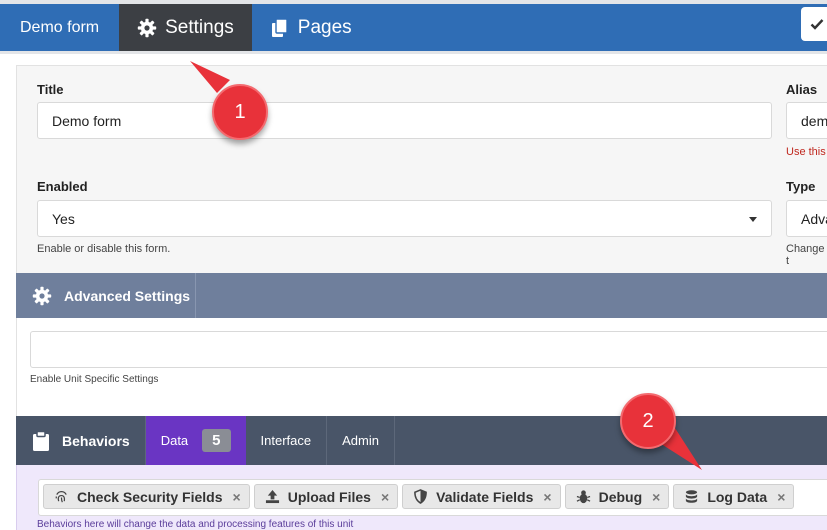 The image size is (827, 530). What do you see at coordinates (485, 496) in the screenshot?
I see `chip-label: Validate Fields` at bounding box center [485, 496].